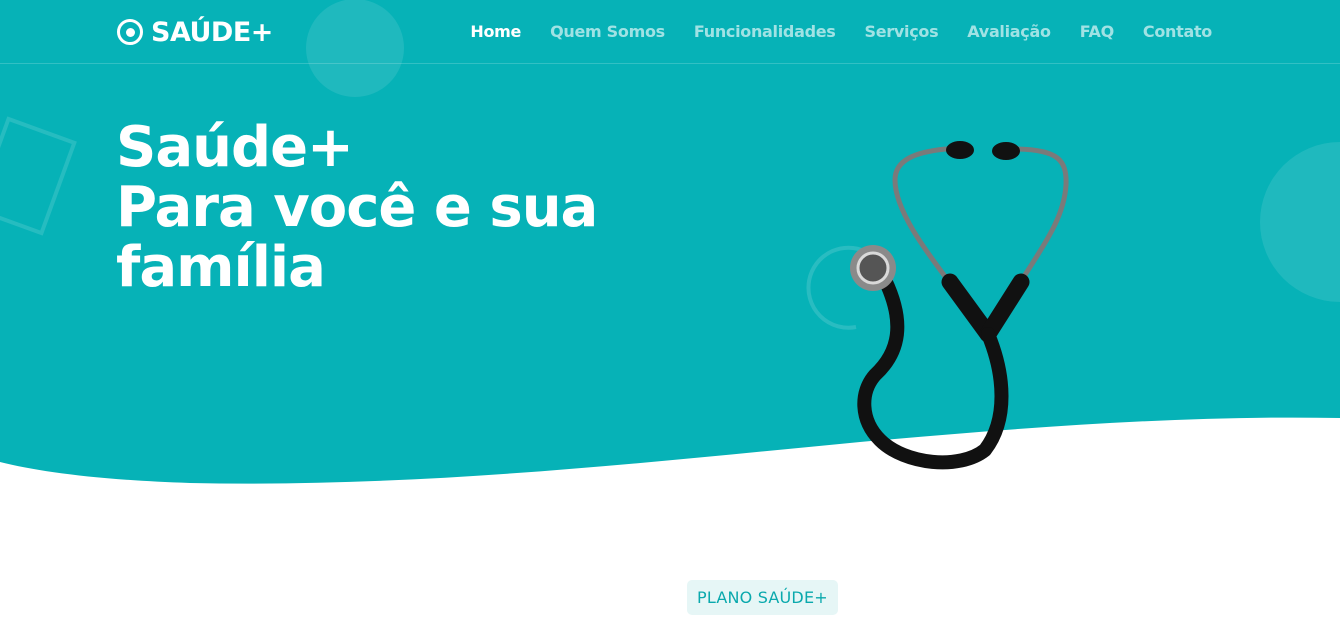 Image resolution: width=1340 pixels, height=622 pixels. I want to click on nav-link-funcionalidades: Funcionalidades, so click(765, 31).